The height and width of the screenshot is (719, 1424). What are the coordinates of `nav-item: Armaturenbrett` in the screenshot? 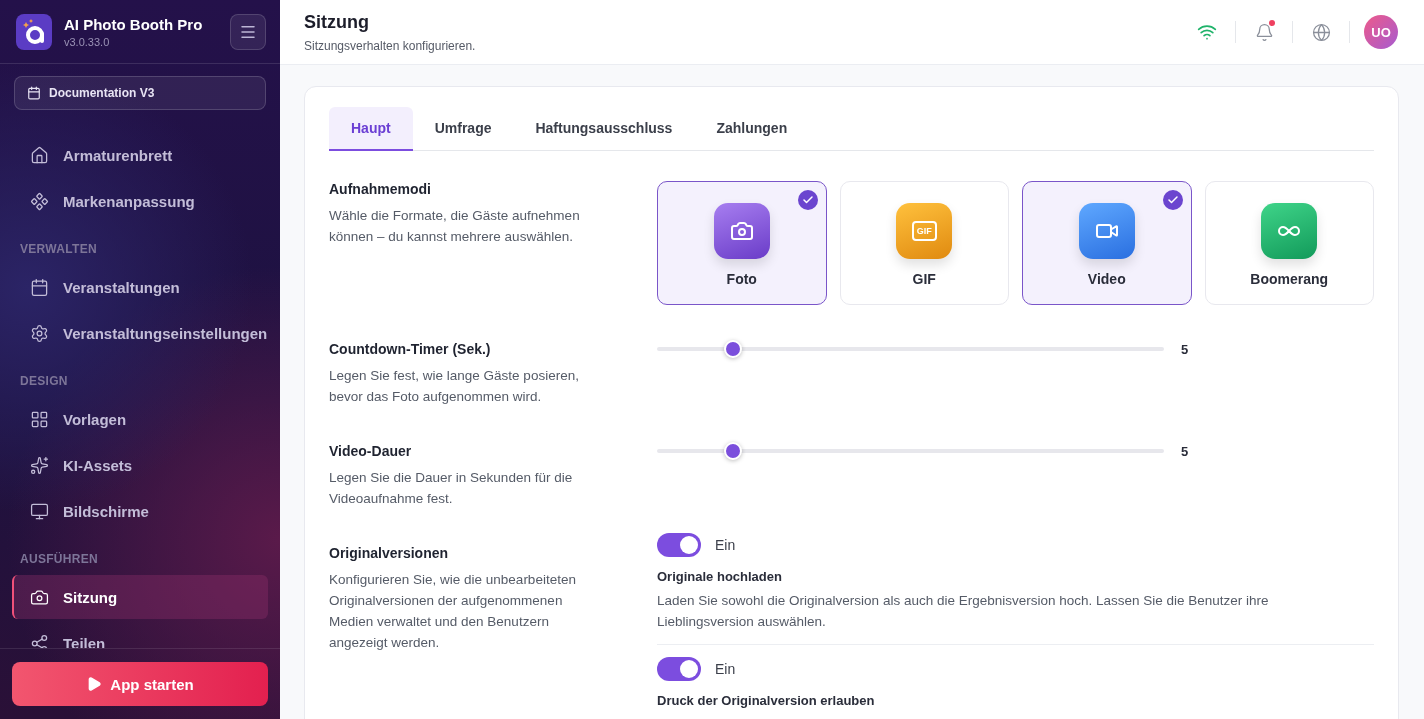 It's located at (140, 155).